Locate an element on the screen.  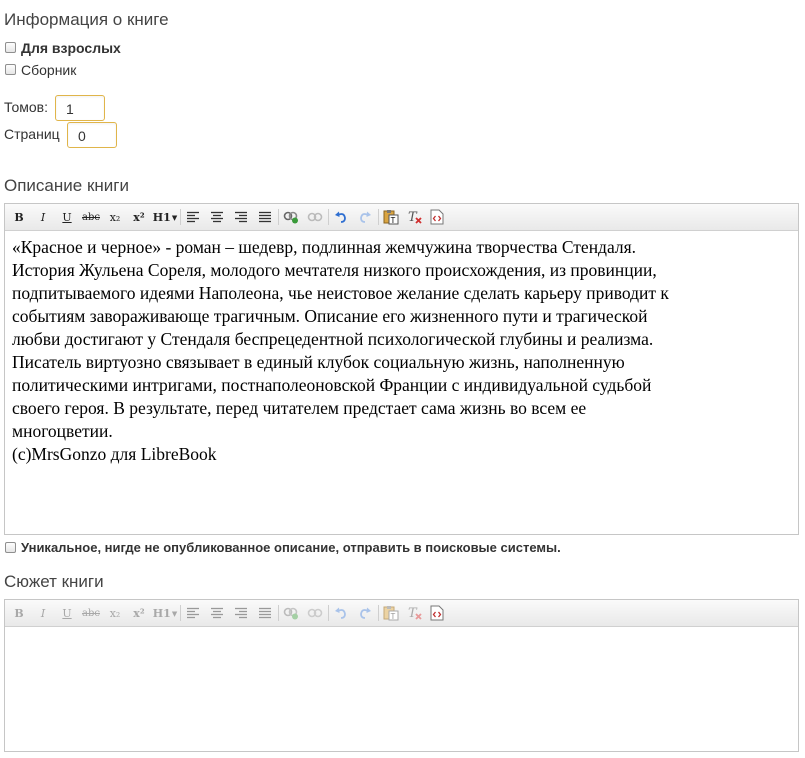
unique-description-checkbox is located at coordinates (10, 547).